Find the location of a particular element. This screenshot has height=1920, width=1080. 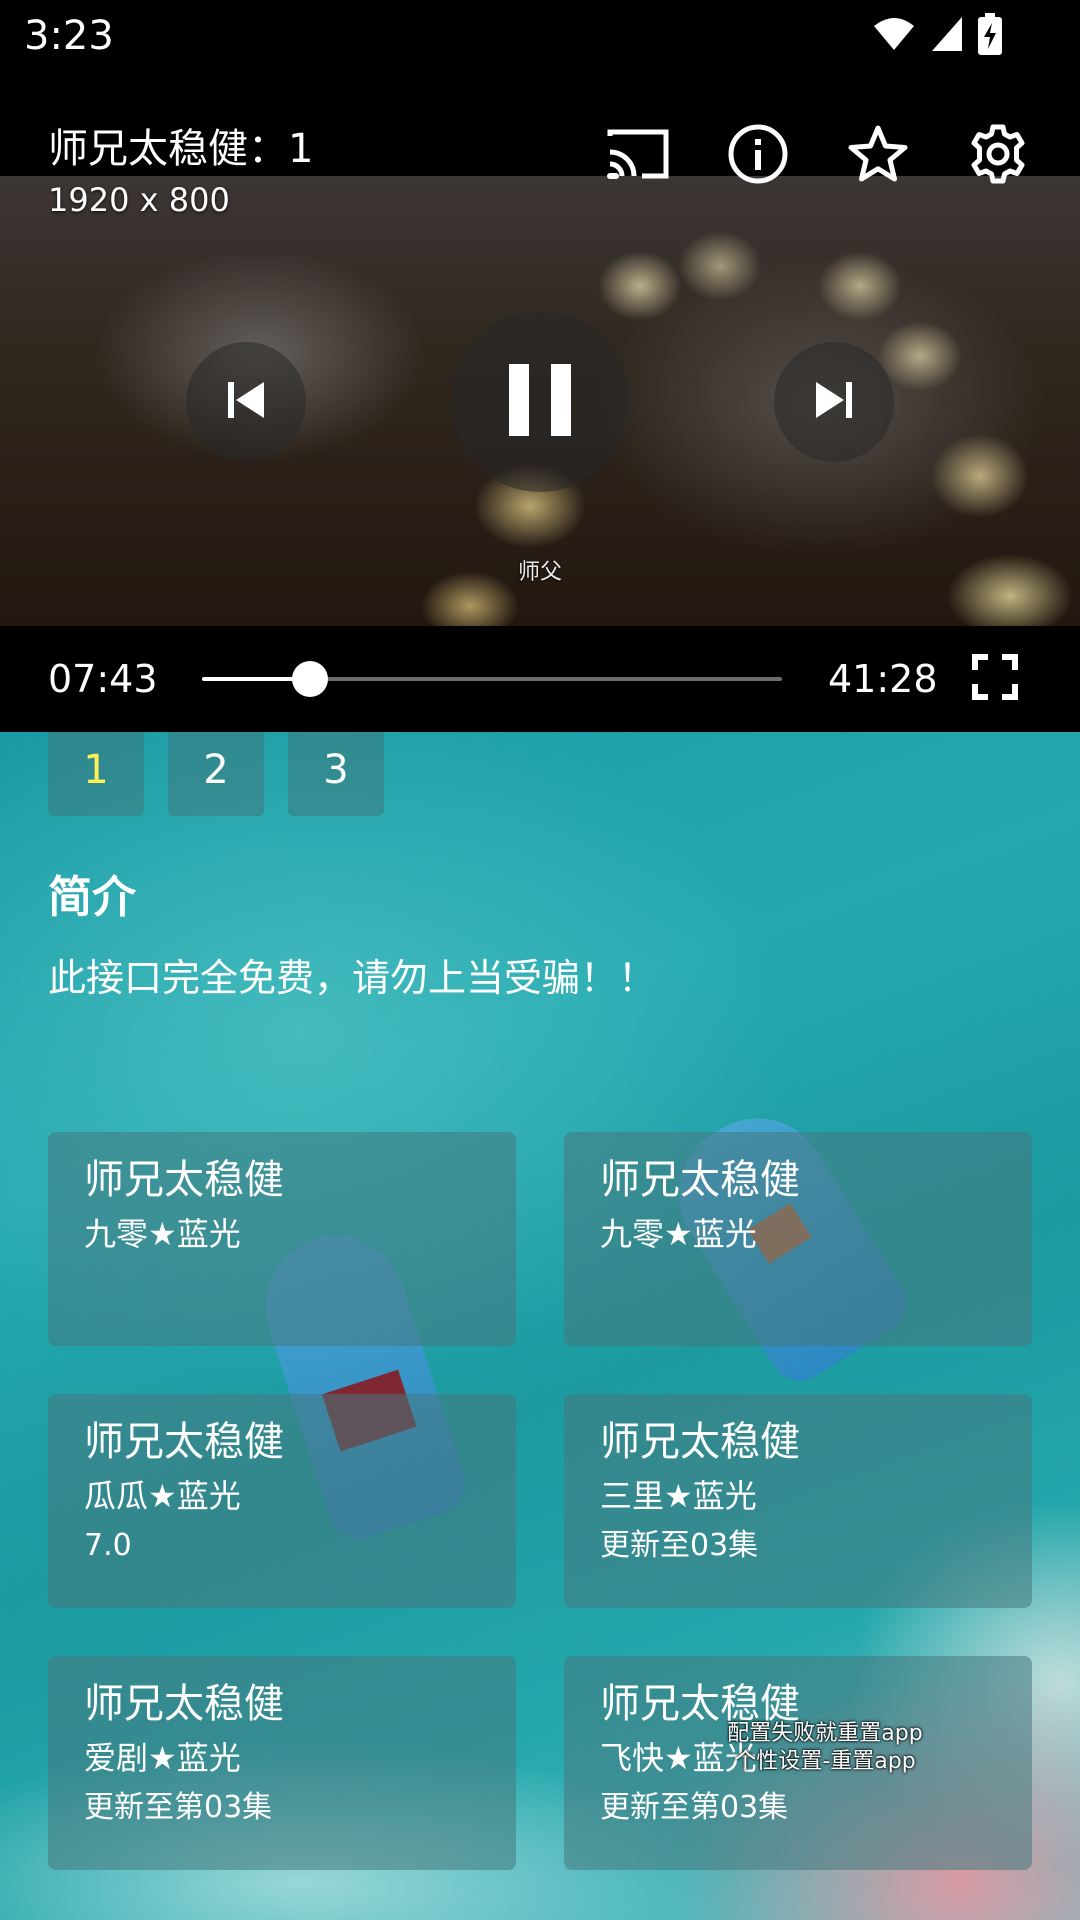

episode-tab-label: 3 is located at coordinates (336, 770).